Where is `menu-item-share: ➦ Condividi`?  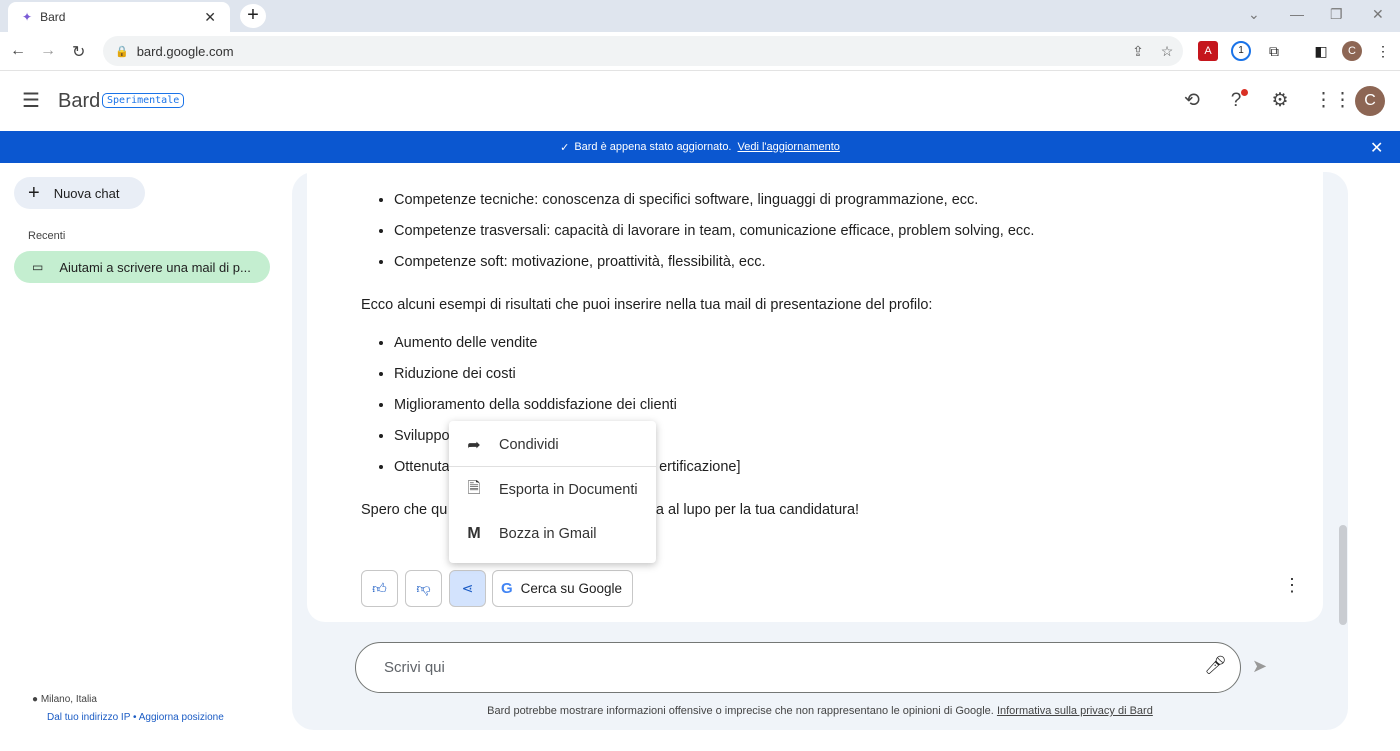 menu-item-share: ➦ Condividi is located at coordinates (552, 445).